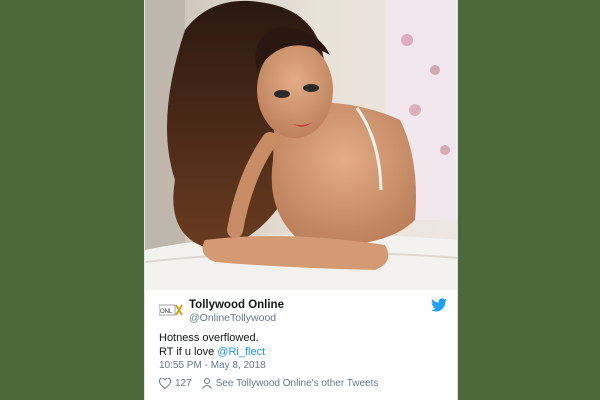 This screenshot has height=400, width=600. I want to click on see-other-tweets-link: See Tollywood Online's other Tweets, so click(297, 383).